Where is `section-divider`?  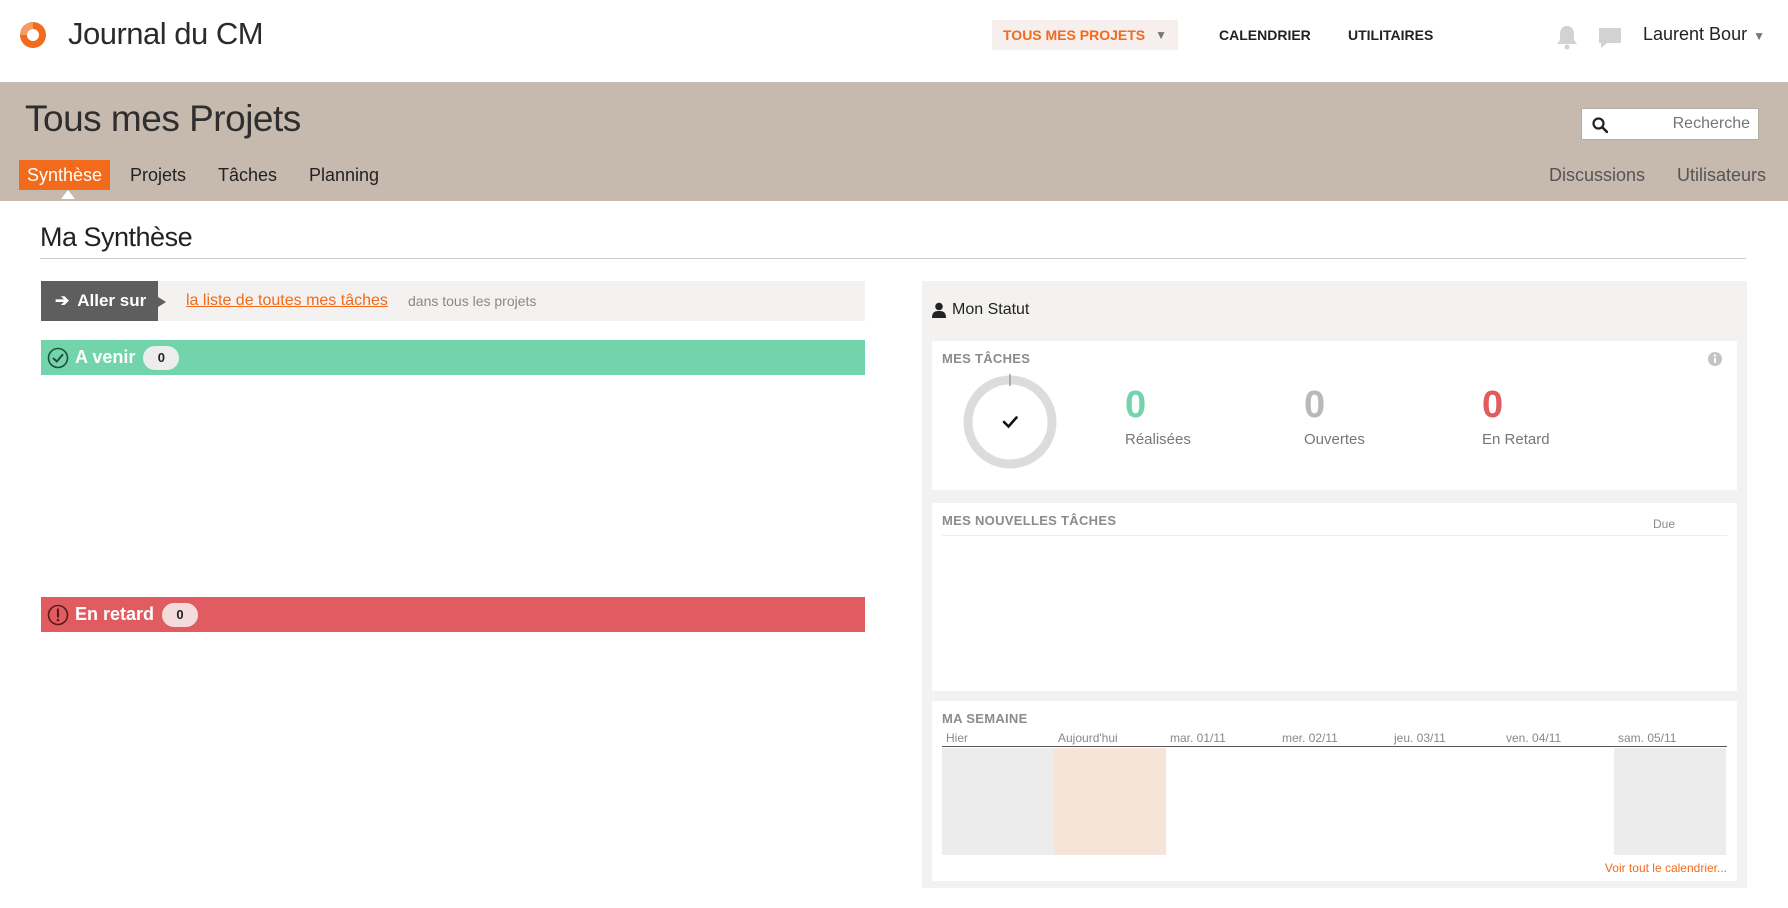
section-divider is located at coordinates (893, 258).